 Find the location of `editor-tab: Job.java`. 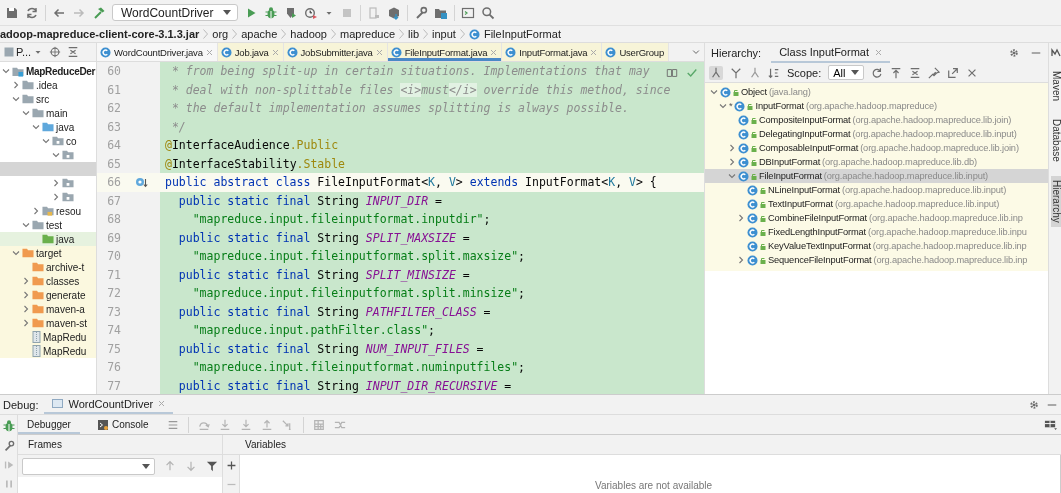

editor-tab: Job.java is located at coordinates (250, 52).